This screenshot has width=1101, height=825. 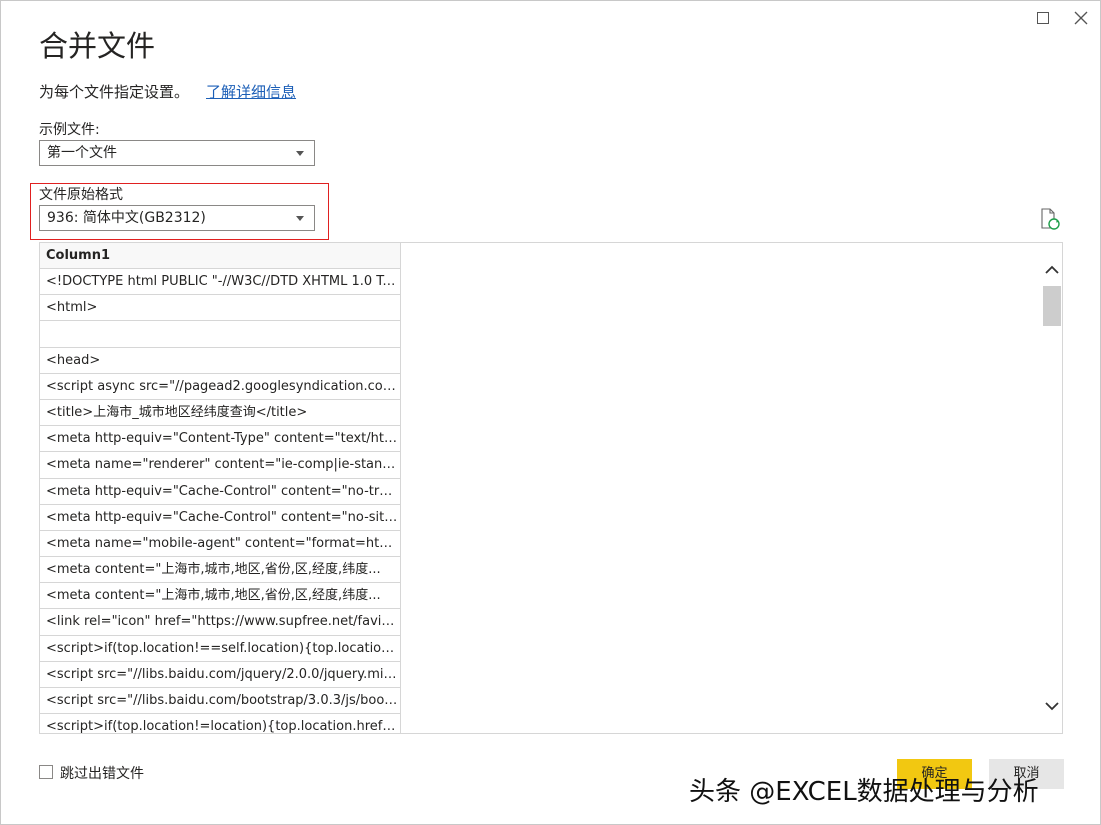 What do you see at coordinates (69, 130) in the screenshot?
I see `sample-file-label: 示例文件:` at bounding box center [69, 130].